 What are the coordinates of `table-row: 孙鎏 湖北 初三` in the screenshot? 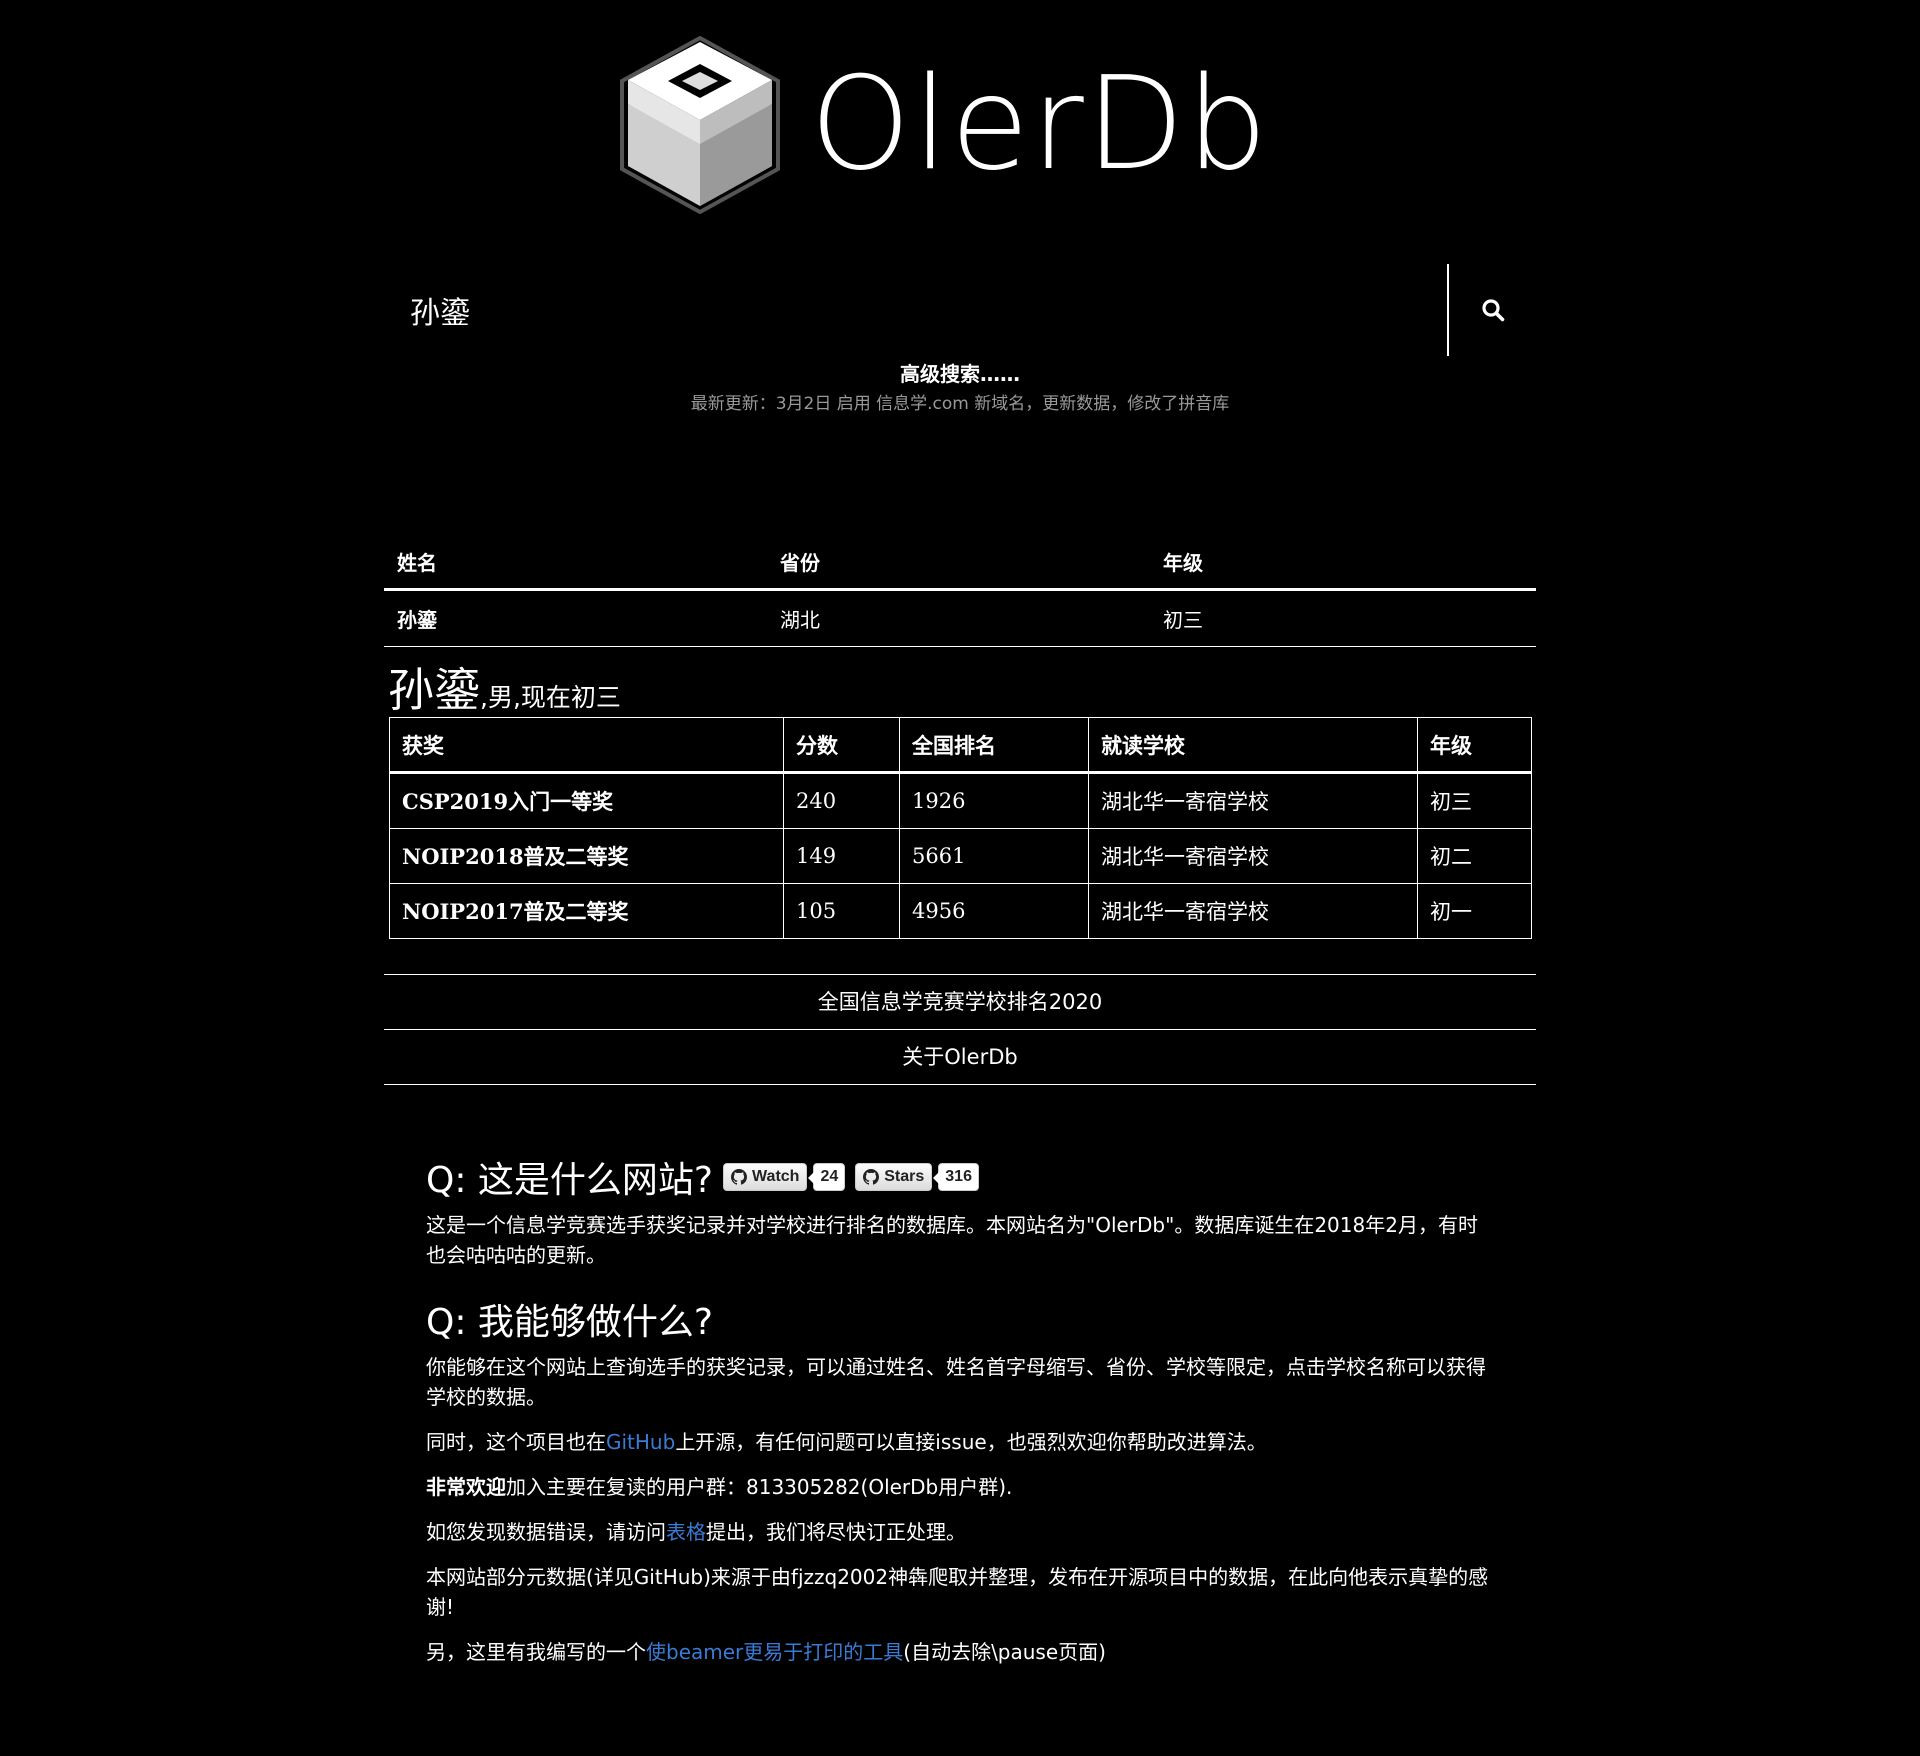 It's located at (960, 618).